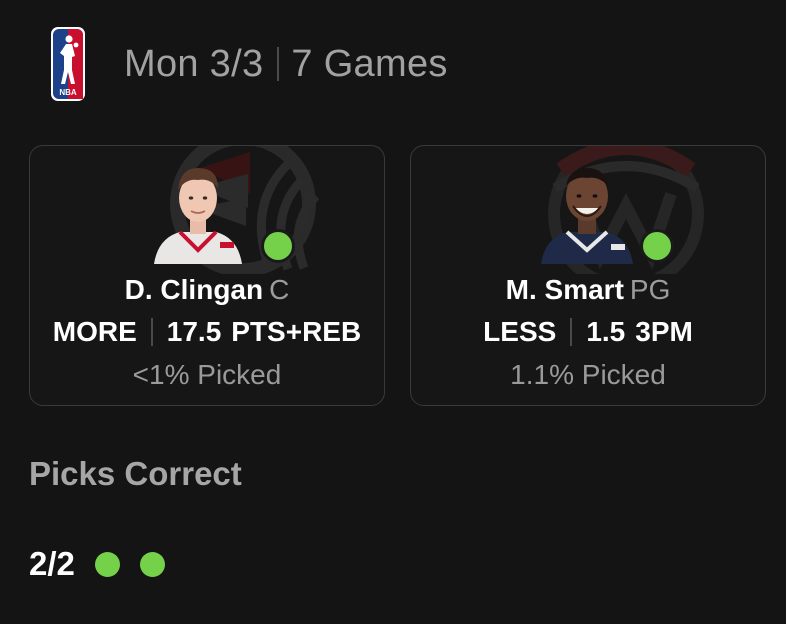  I want to click on header: NBA Mon 3/3 7 Games, so click(249, 64).